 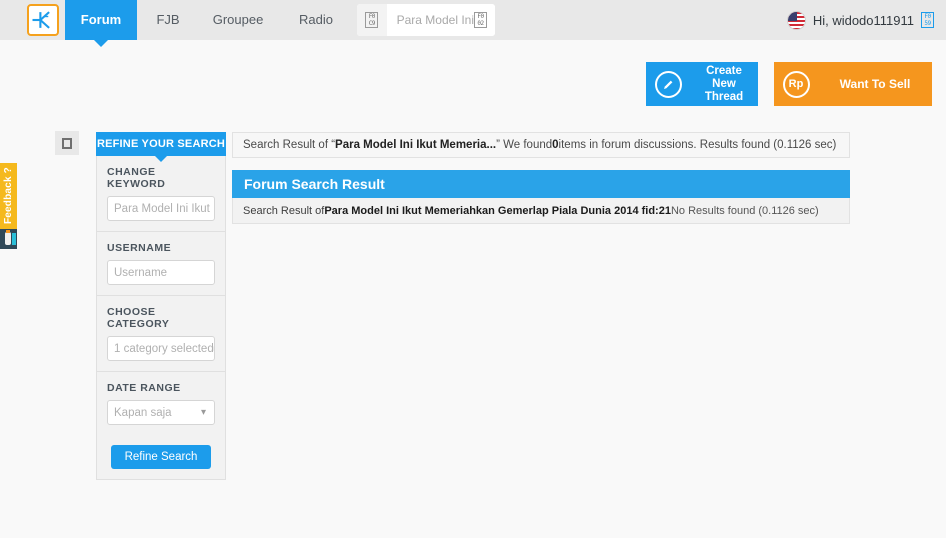 I want to click on create-new-thread-label: Create New Thread, so click(x=724, y=84).